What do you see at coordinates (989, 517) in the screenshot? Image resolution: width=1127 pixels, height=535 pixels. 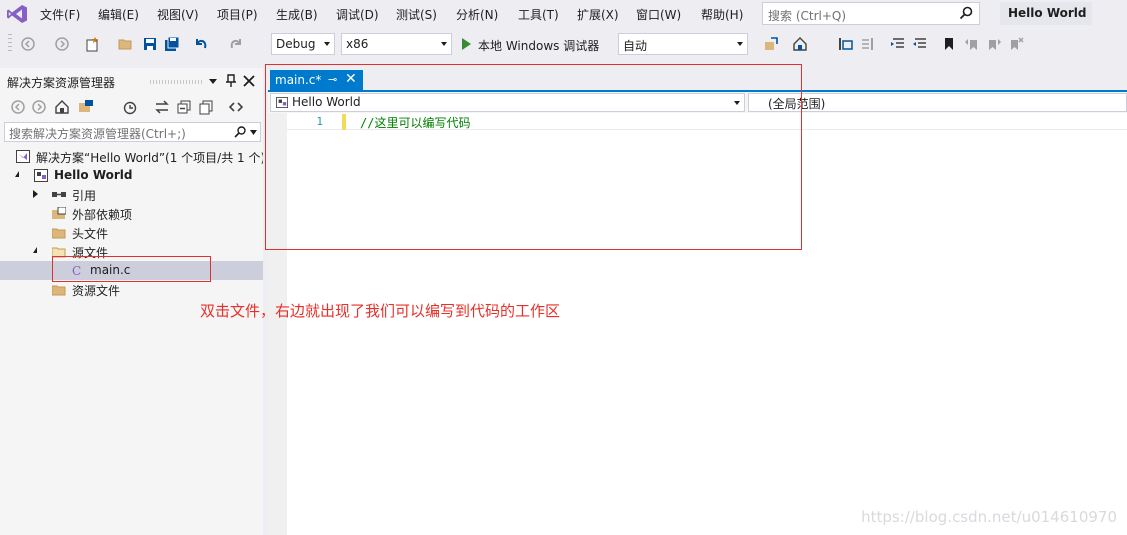 I see `watermark: https://blog.csdn.net/u014610970` at bounding box center [989, 517].